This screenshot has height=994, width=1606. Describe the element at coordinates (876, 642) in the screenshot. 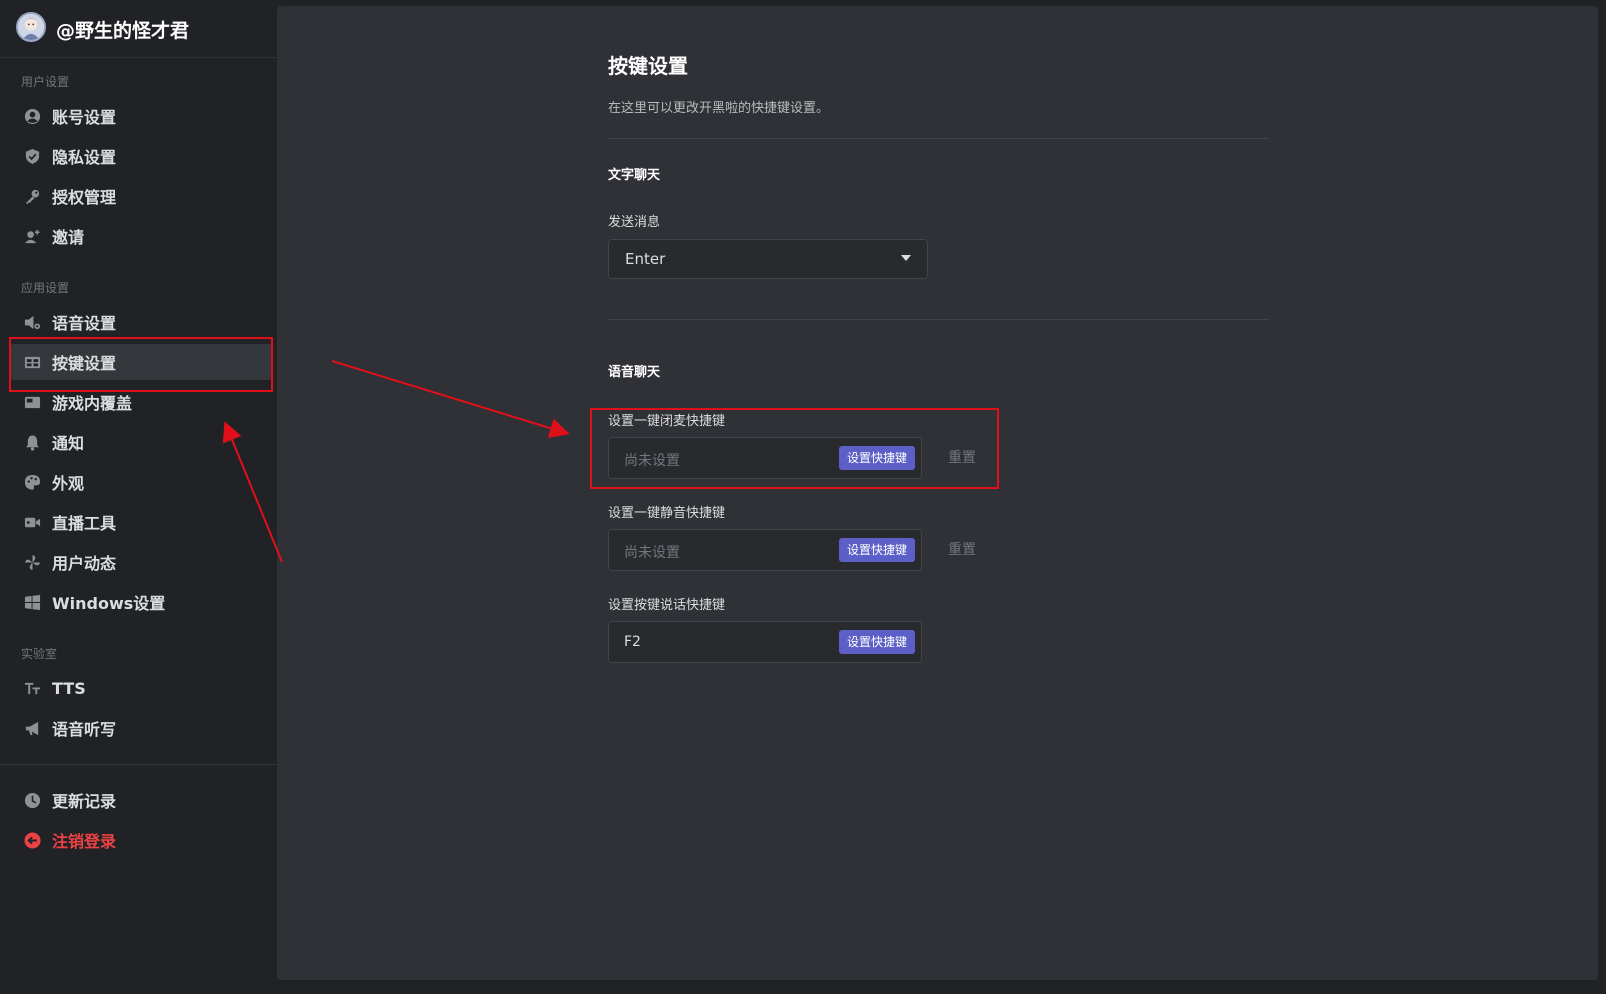

I see `push-to-talk-set-hotkey-button: 设置快捷键` at that location.